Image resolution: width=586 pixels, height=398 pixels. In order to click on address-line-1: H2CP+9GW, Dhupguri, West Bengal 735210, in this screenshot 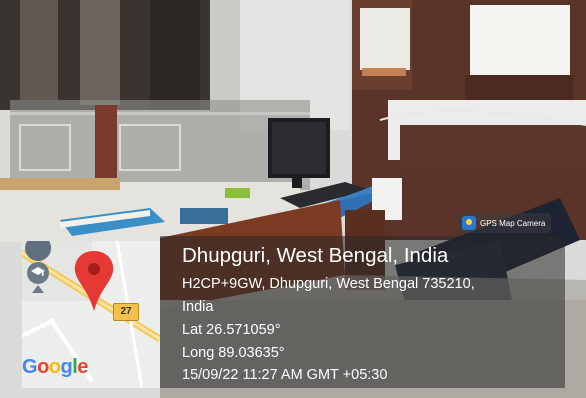, I will do `click(328, 284)`.